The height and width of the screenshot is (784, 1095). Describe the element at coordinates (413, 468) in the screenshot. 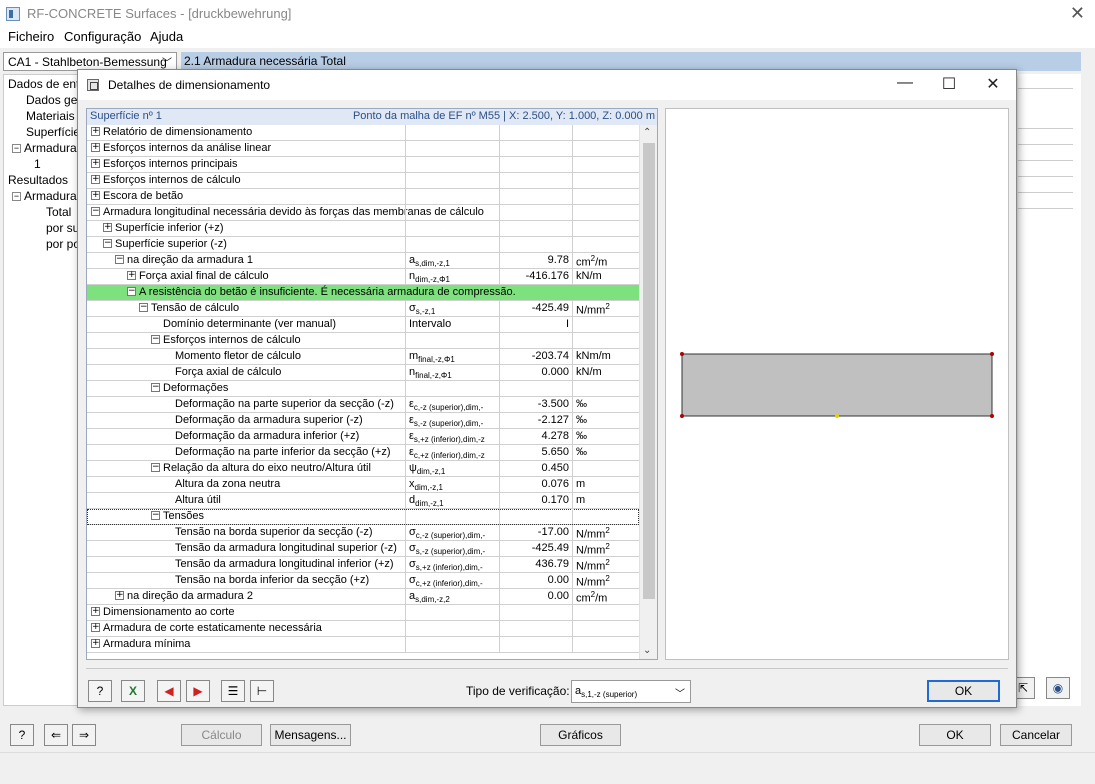

I see `symbol-main: ψ` at that location.